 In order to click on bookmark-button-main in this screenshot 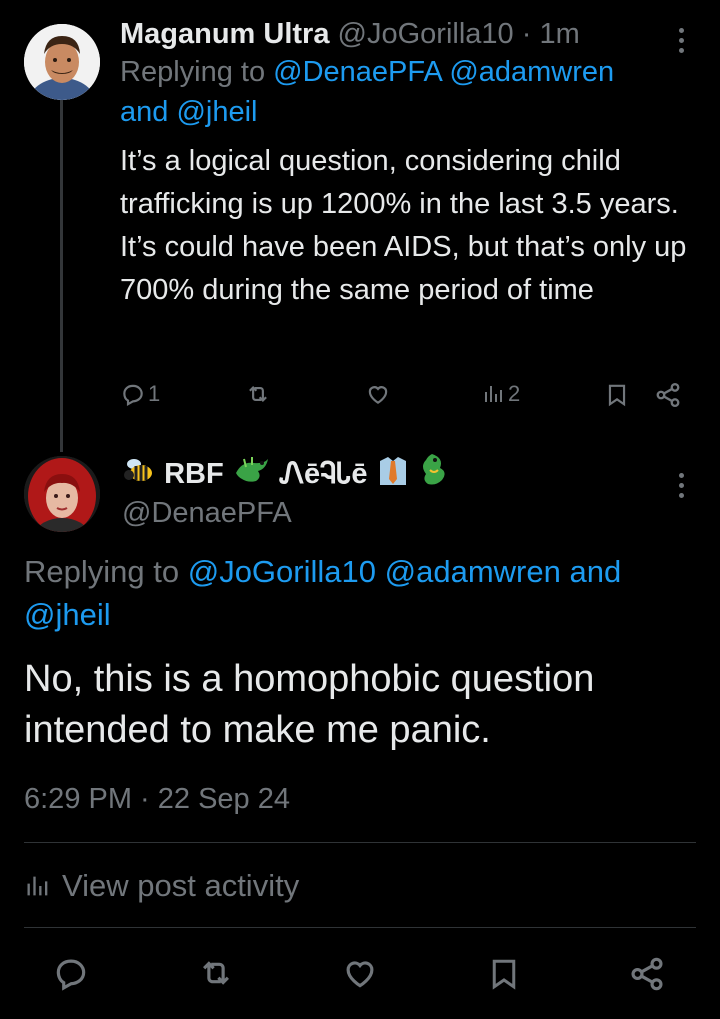, I will do `click(504, 974)`.